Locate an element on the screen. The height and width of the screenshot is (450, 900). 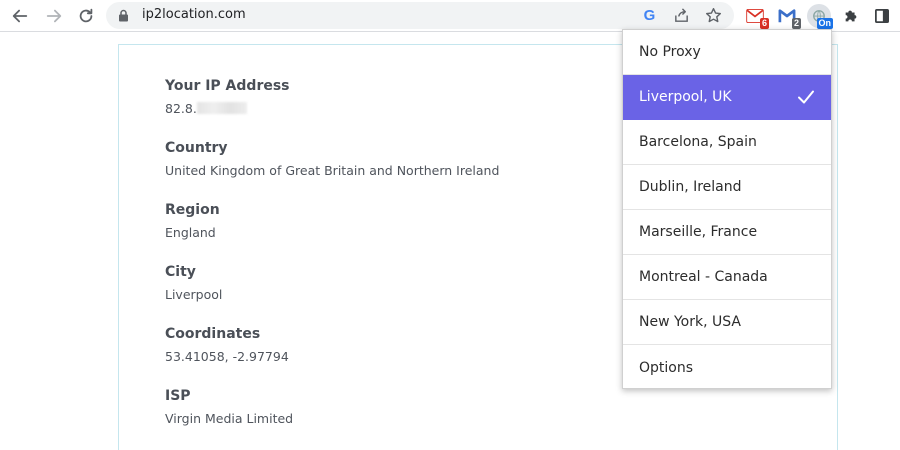
extension-2-button: 2 is located at coordinates (788, 16).